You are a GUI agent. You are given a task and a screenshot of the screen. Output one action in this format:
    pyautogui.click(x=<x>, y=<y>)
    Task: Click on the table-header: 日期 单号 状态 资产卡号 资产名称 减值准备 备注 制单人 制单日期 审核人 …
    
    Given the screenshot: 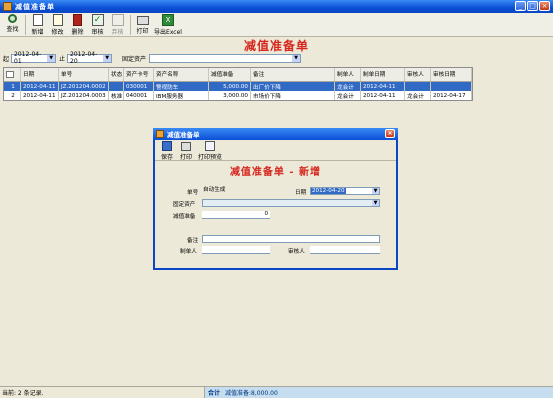 What is the action you would take?
    pyautogui.click(x=238, y=75)
    